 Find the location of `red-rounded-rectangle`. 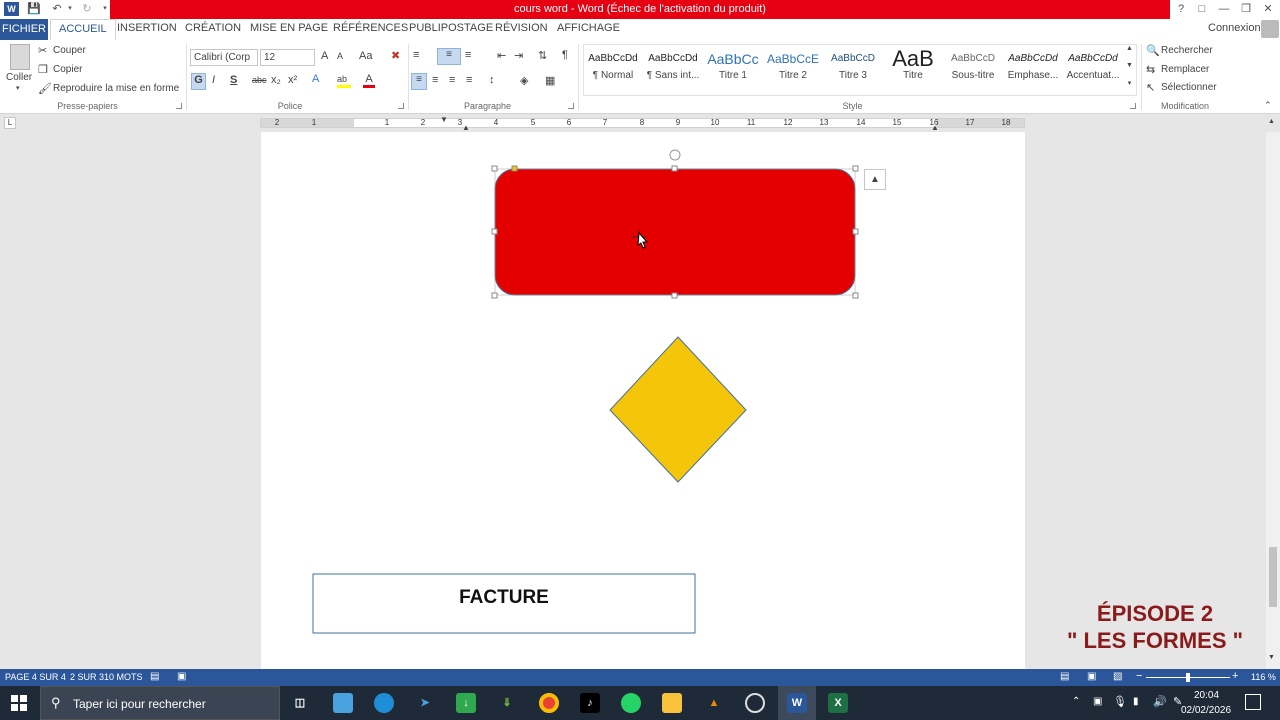

red-rounded-rectangle is located at coordinates (675, 232).